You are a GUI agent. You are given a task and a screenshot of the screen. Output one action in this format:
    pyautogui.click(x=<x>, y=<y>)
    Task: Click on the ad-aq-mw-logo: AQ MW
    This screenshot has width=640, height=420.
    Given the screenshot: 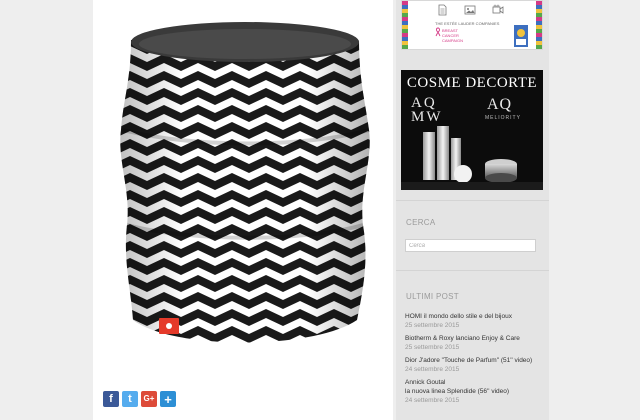 What is the action you would take?
    pyautogui.click(x=427, y=110)
    